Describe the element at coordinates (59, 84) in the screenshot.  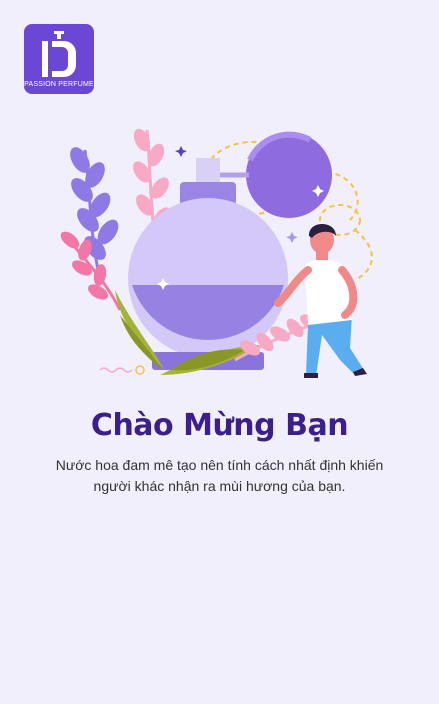
I see `brand-name: PASSION PERFUME` at that location.